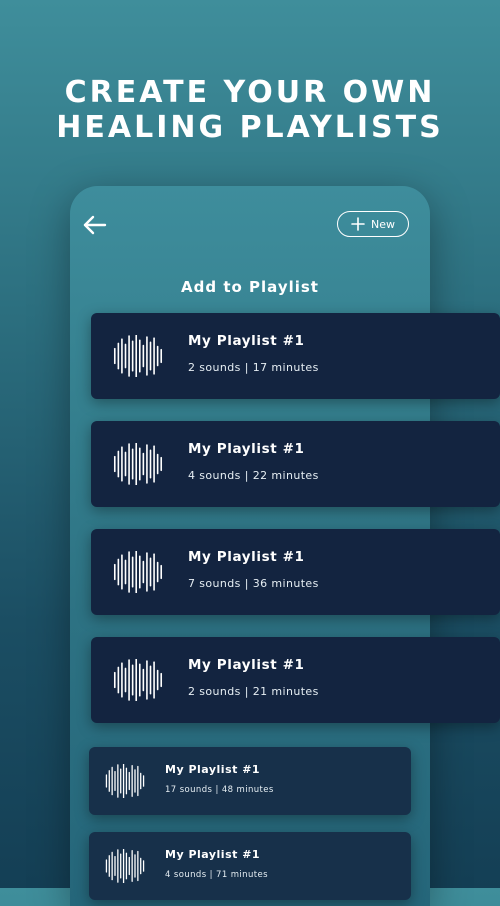  Describe the element at coordinates (250, 781) in the screenshot. I see `playlist-card: My Playlist #1 17 sounds | 48 minutes` at that location.